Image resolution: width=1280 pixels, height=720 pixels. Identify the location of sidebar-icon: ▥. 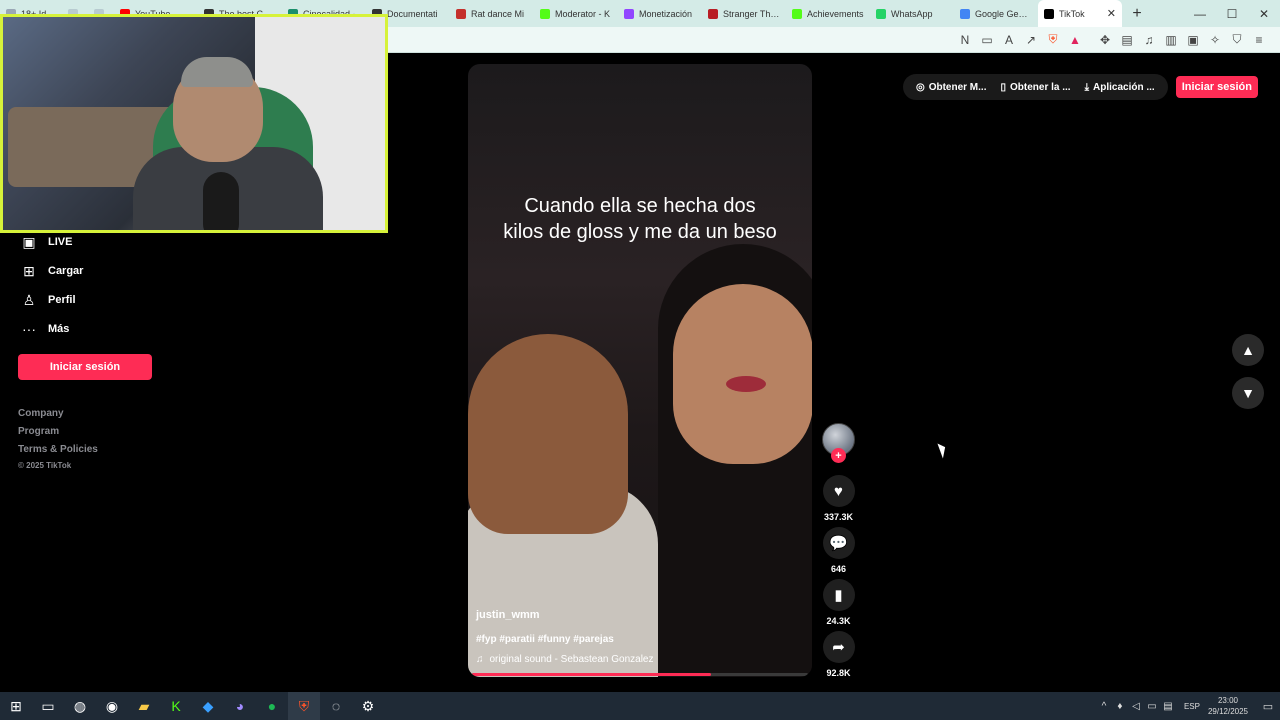
(1171, 40).